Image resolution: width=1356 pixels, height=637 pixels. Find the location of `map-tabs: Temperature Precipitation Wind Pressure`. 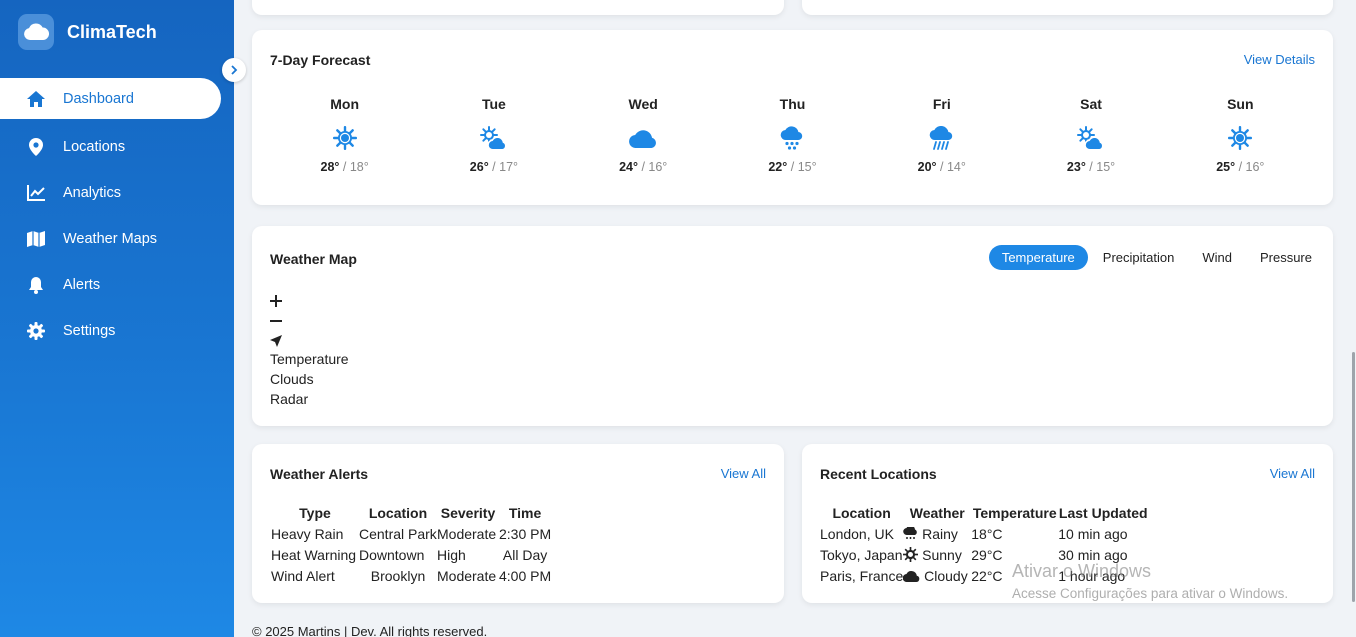

map-tabs: Temperature Precipitation Wind Pressure is located at coordinates (1156, 257).